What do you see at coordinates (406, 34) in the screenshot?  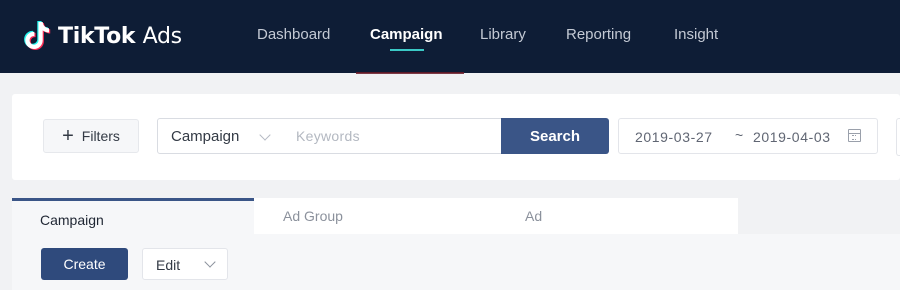 I see `nav-item-campaign: Campaign` at bounding box center [406, 34].